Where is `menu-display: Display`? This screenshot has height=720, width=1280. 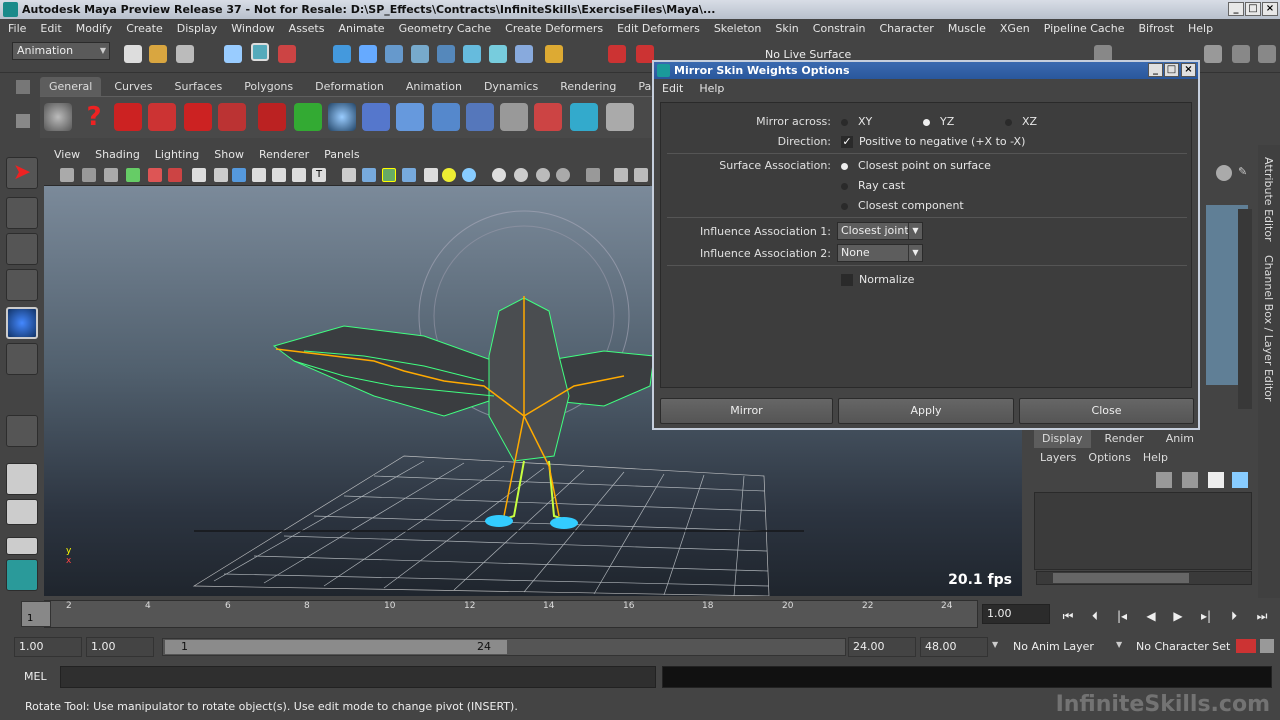
menu-display: Display is located at coordinates (196, 29).